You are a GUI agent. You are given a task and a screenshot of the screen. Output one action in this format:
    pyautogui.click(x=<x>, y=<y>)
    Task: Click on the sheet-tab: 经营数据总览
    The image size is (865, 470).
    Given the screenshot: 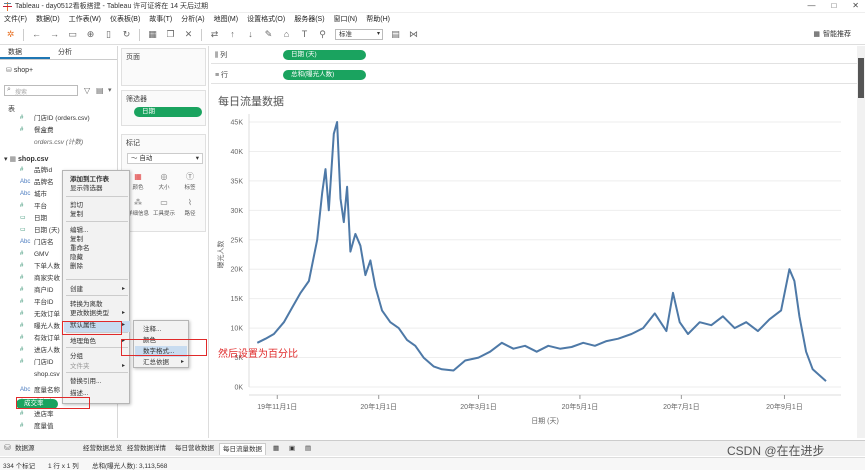 What is the action you would take?
    pyautogui.click(x=102, y=449)
    